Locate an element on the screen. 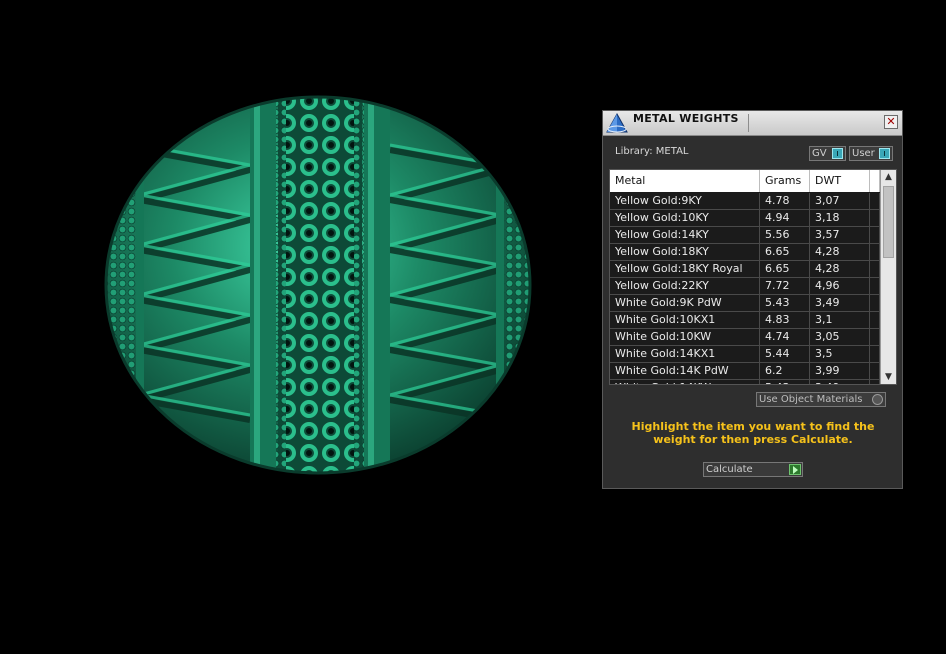 The height and width of the screenshot is (654, 946). gv-toggle: GV is located at coordinates (827, 153).